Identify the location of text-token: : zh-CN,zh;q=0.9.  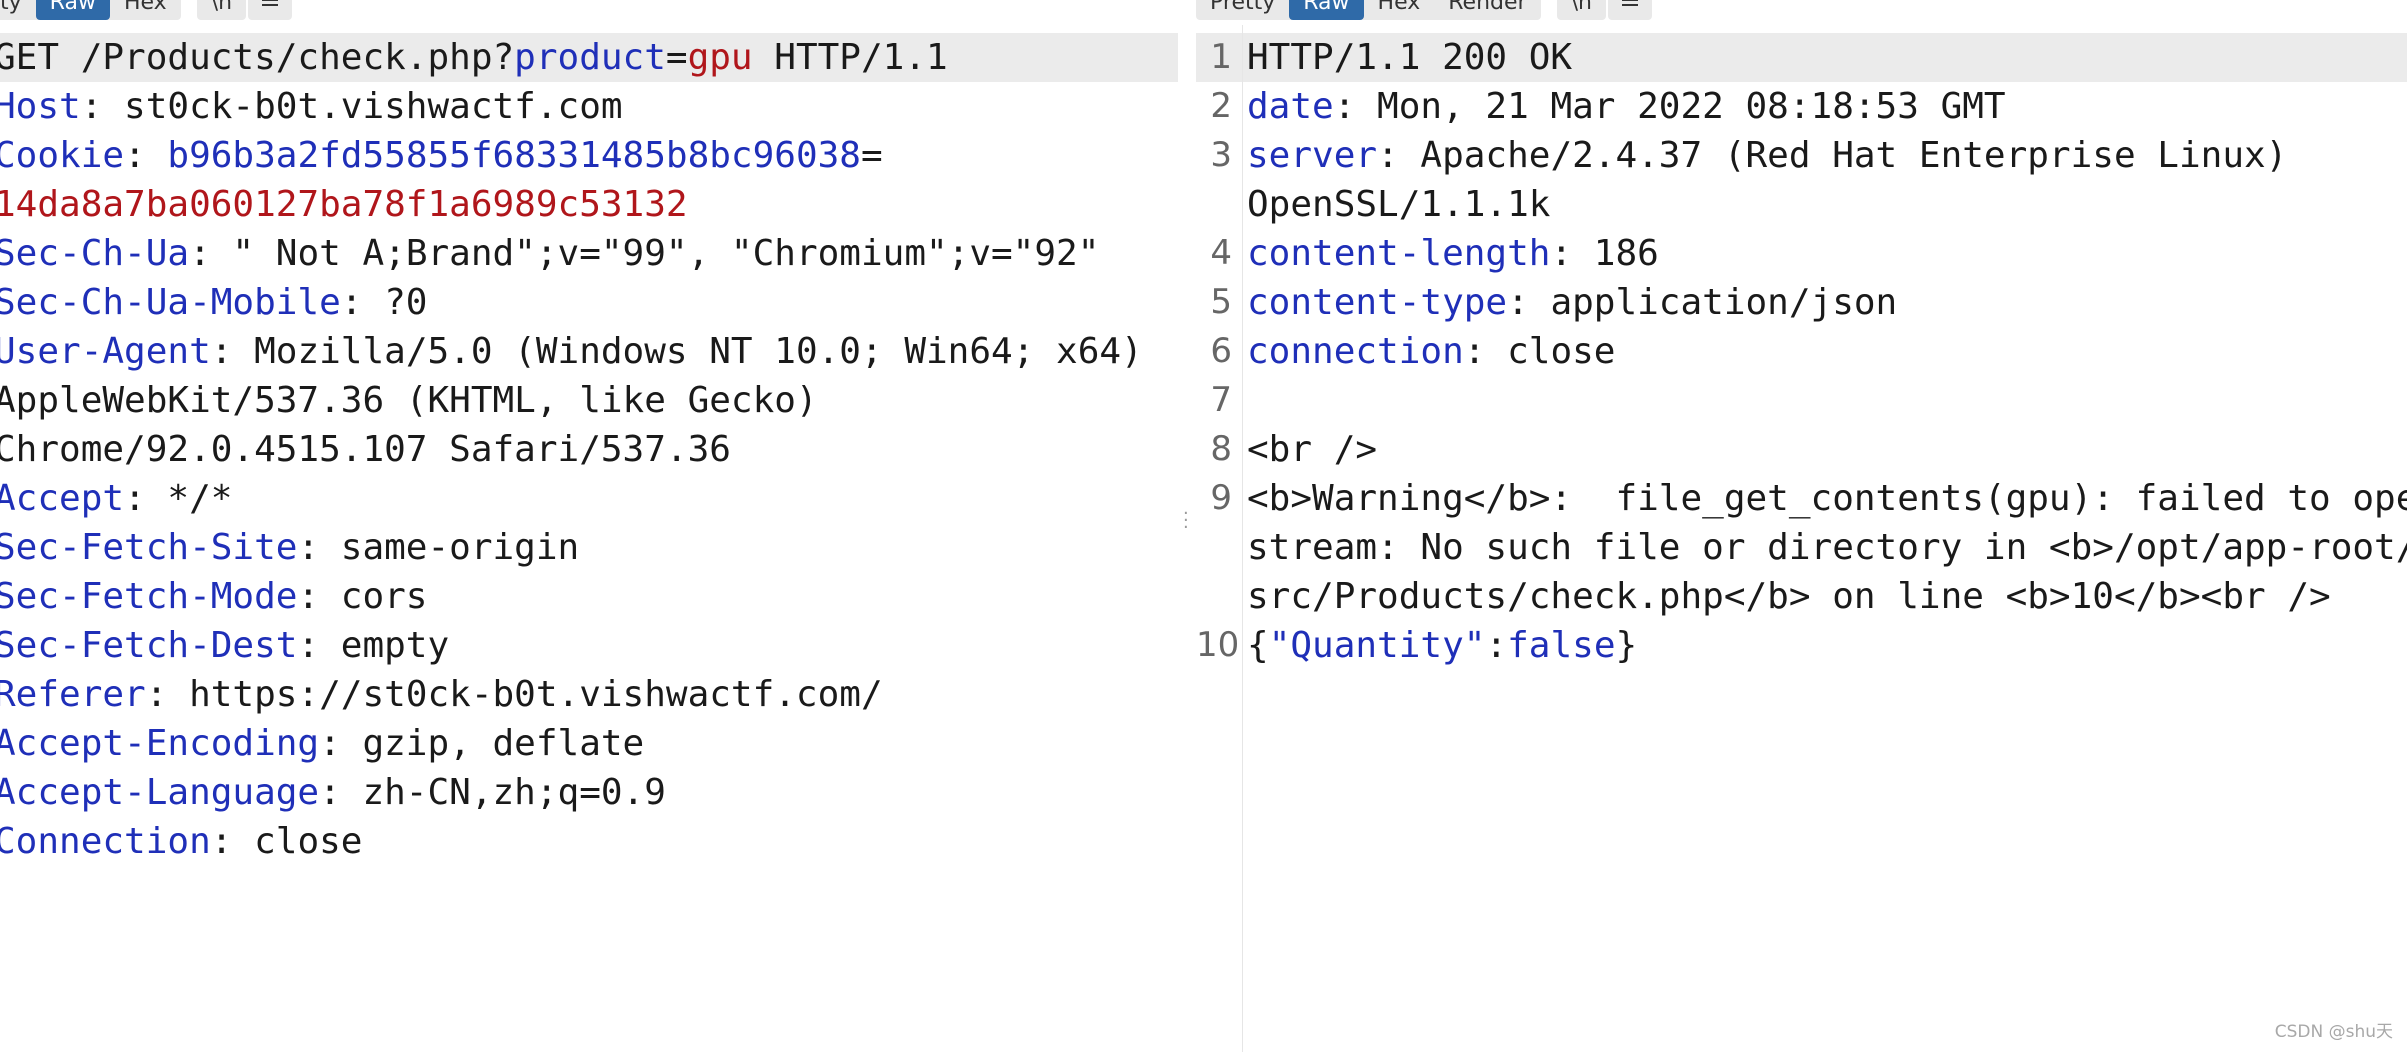
(492, 792).